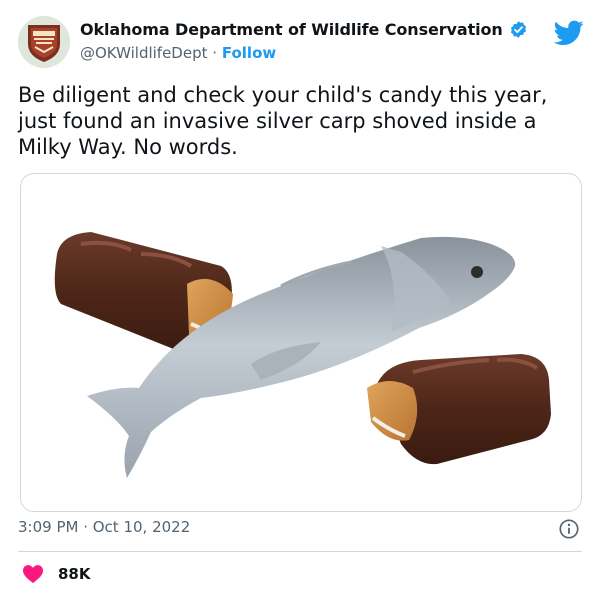 This screenshot has height=598, width=600. What do you see at coordinates (569, 529) in the screenshot?
I see `info-icon` at bounding box center [569, 529].